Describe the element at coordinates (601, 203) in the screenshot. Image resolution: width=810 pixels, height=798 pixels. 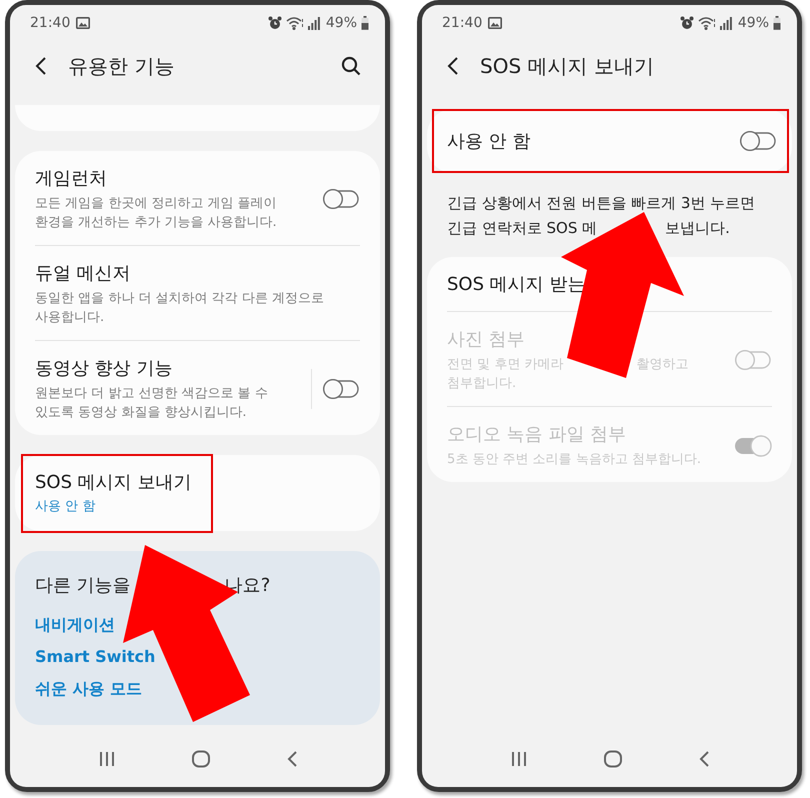
I see `info-text: 긴급 상황에서 전원 버튼을 빠르게 3번 누르면` at that location.